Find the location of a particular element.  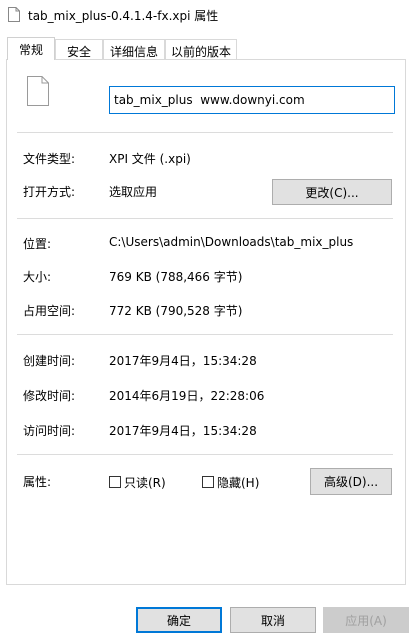

accessed-value: 2017年9月4日，15:34:28 is located at coordinates (183, 431).